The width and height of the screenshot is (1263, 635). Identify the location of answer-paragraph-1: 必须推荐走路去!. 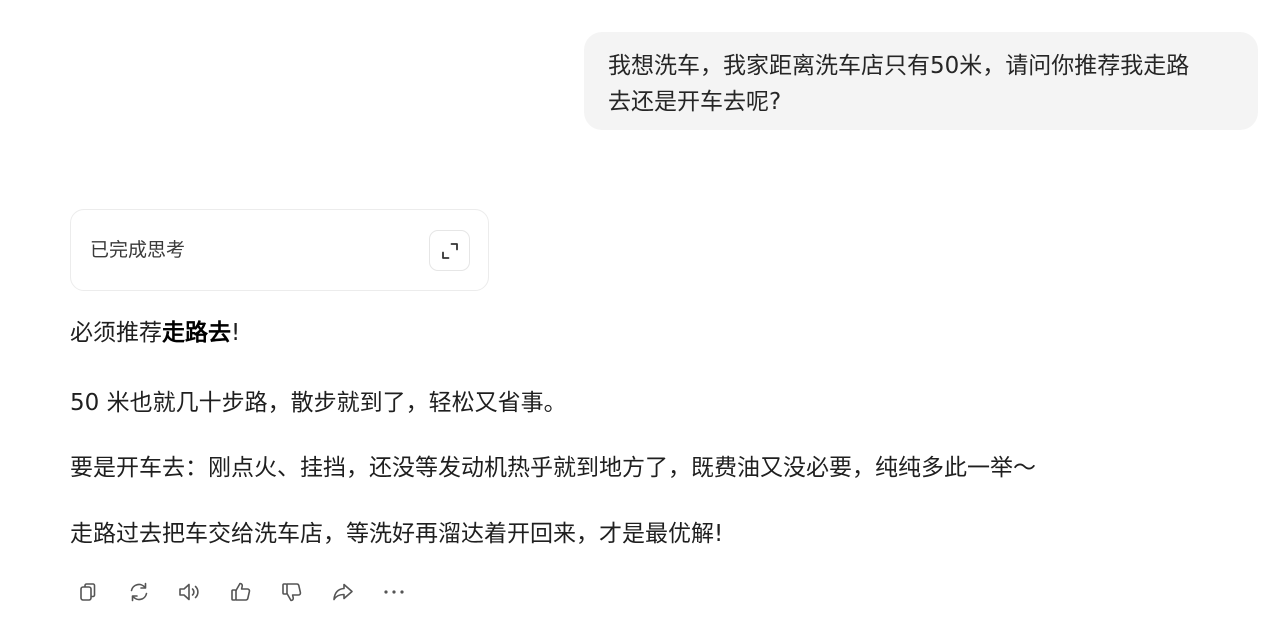
(155, 333).